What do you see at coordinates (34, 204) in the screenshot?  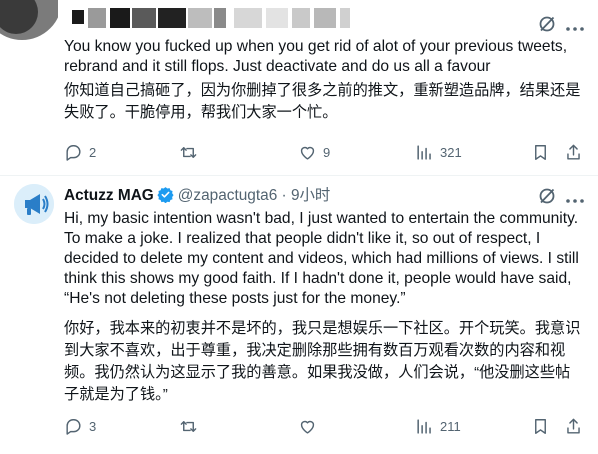 I see `avatar-megaphone-logo` at bounding box center [34, 204].